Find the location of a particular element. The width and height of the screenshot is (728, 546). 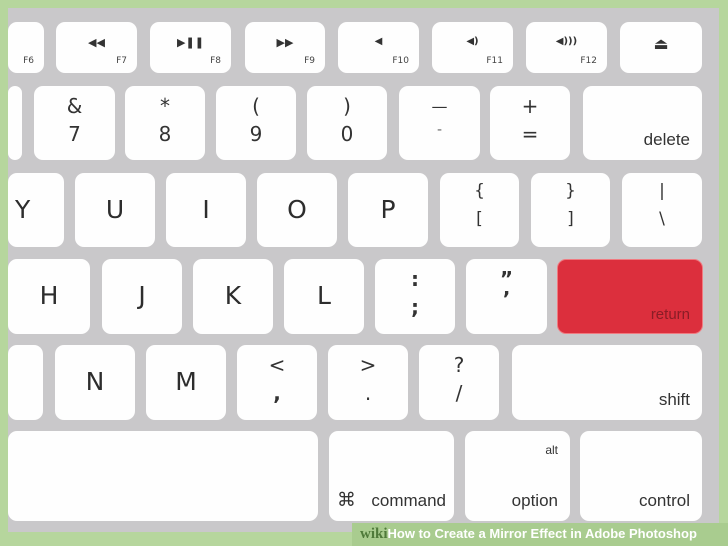

key-top-label: * is located at coordinates (165, 106).